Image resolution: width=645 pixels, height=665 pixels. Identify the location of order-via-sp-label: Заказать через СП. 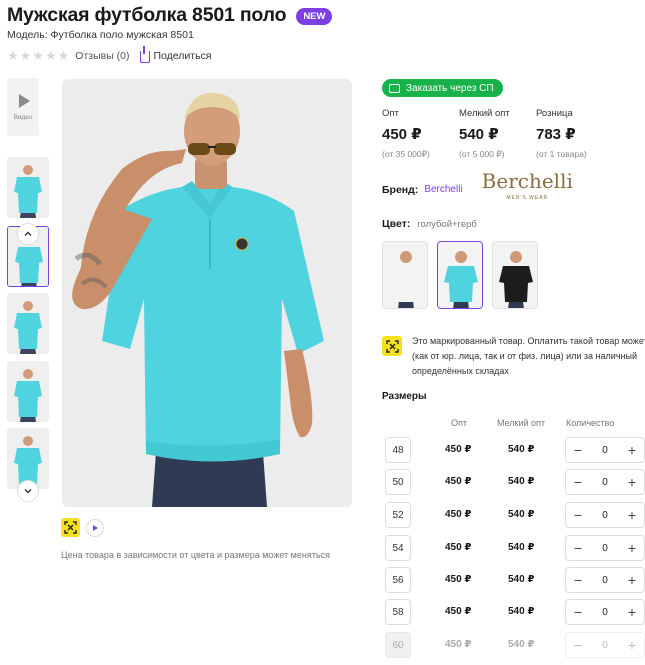
(450, 88).